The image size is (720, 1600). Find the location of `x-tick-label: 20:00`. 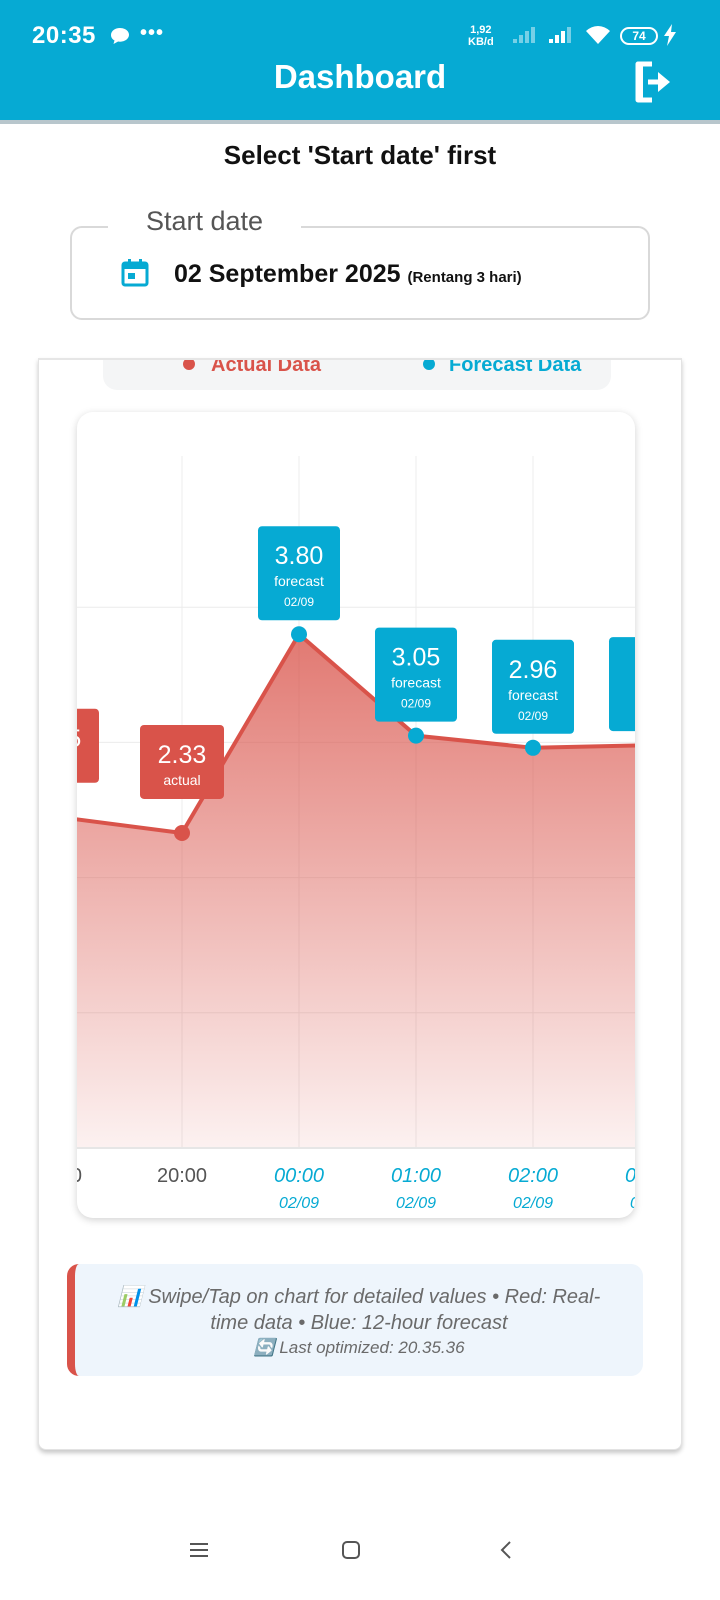

x-tick-label: 20:00 is located at coordinates (182, 1176).